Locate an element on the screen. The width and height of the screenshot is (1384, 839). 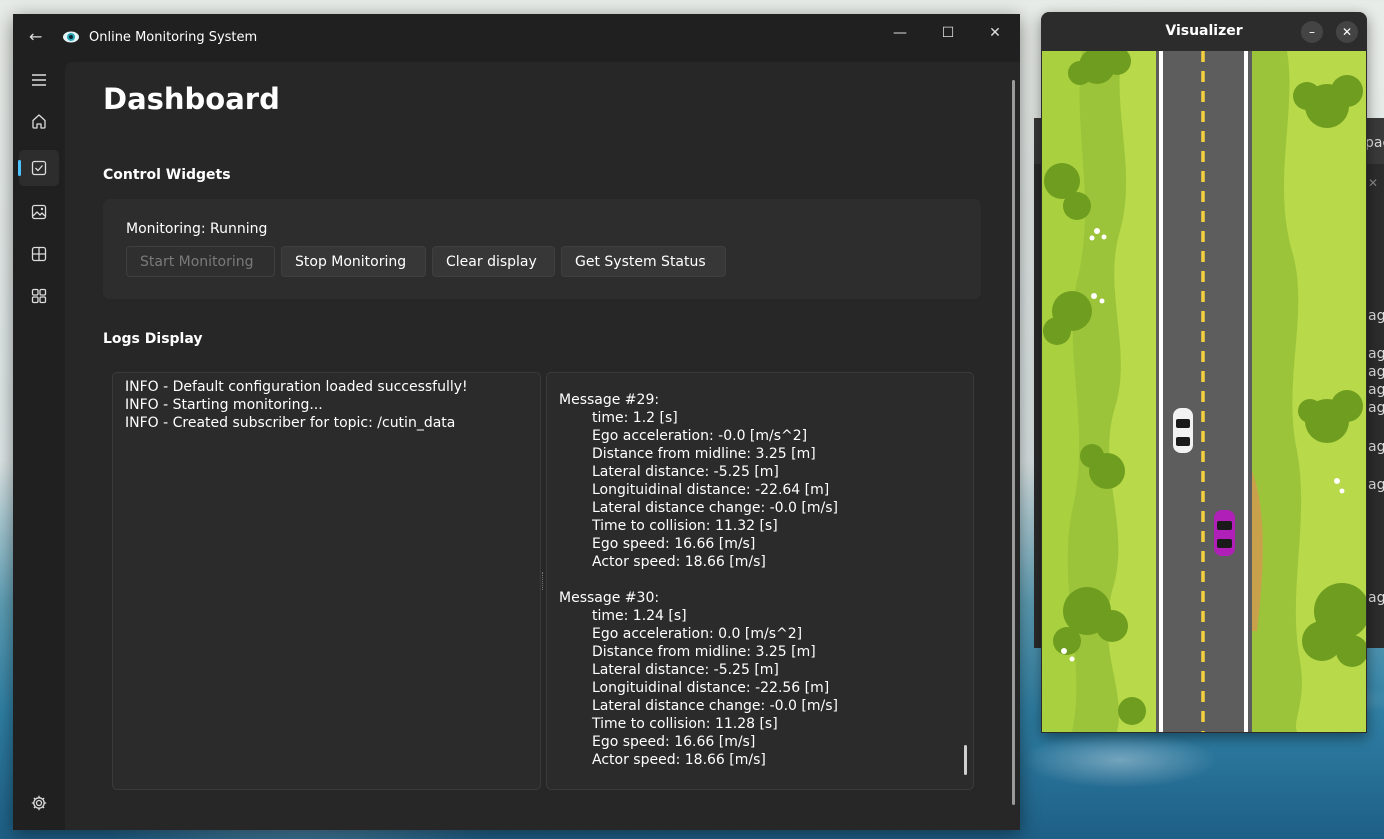
minimize-button: — is located at coordinates (900, 33).